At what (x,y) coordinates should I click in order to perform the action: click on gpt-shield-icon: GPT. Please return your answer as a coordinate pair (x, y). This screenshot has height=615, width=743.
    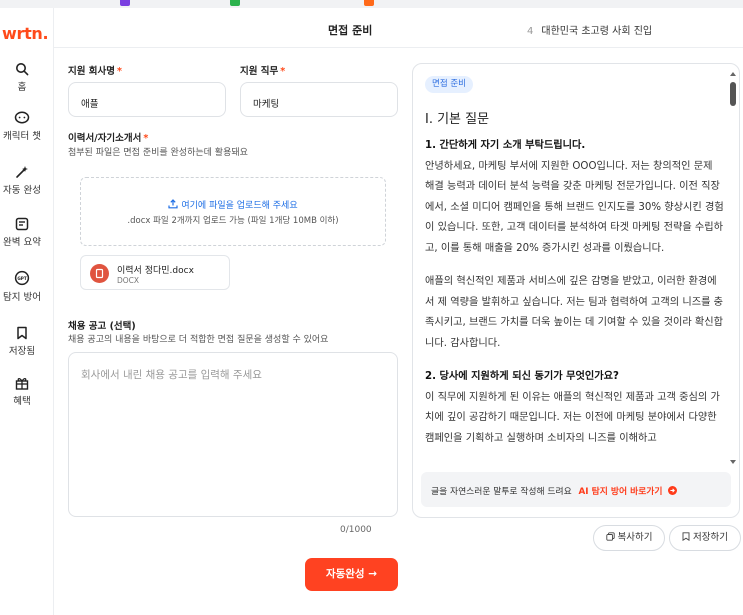
    Looking at the image, I should click on (22, 278).